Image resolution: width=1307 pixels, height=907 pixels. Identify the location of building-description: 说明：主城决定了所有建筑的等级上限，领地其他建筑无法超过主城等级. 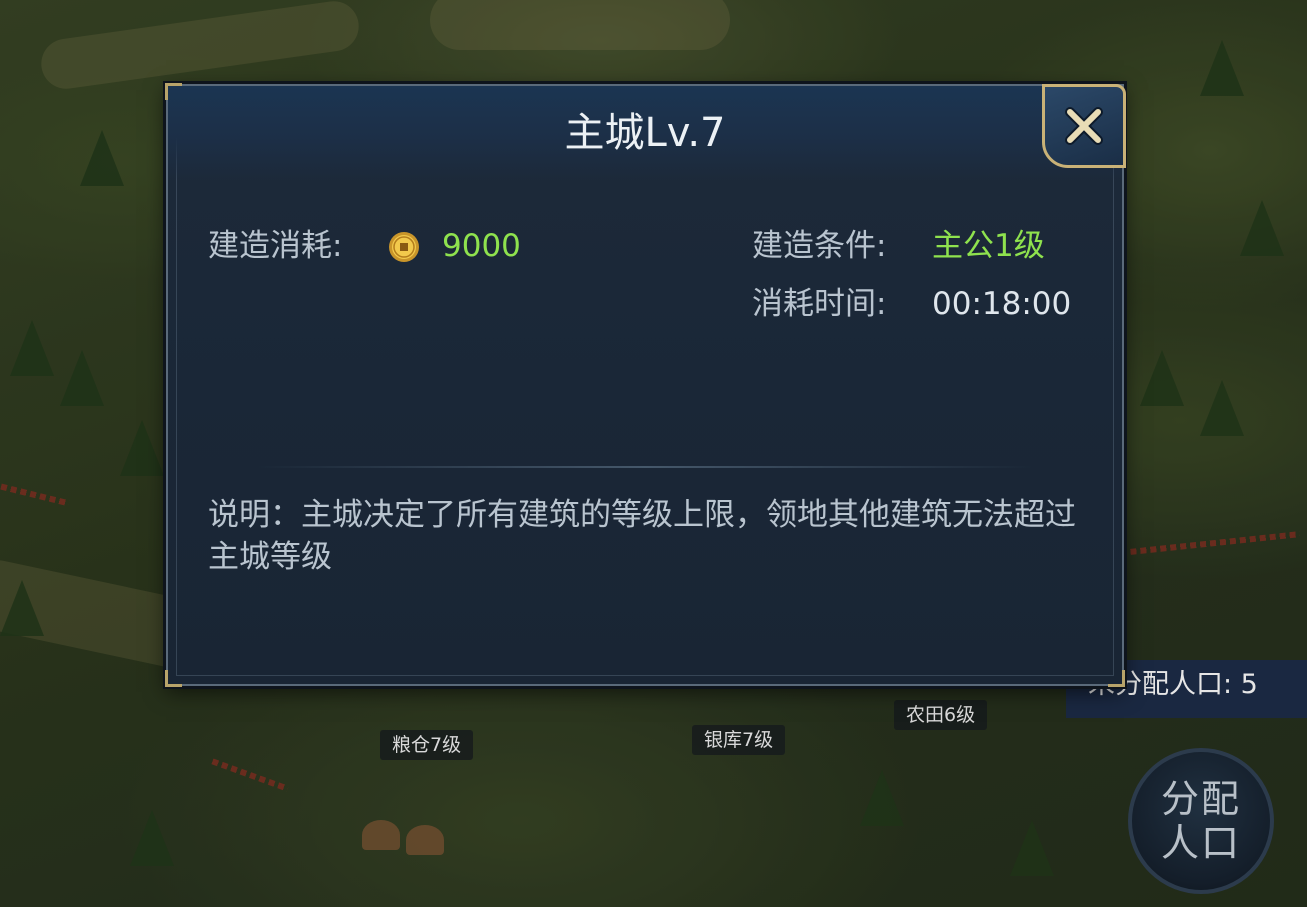
(642, 536).